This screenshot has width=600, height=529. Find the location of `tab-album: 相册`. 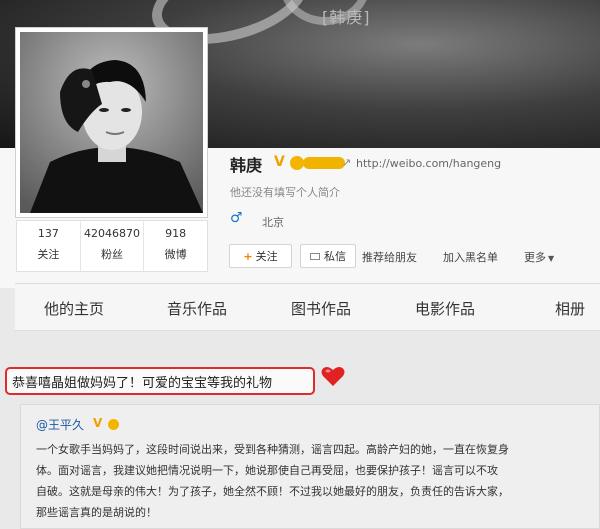

tab-album: 相册 is located at coordinates (570, 308).